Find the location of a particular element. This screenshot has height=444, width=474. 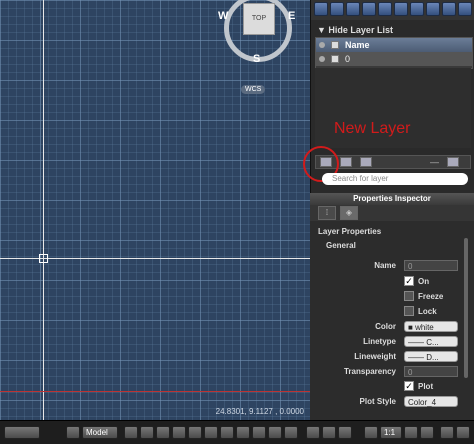

selection-cycling-icon is located at coordinates (291, 432).